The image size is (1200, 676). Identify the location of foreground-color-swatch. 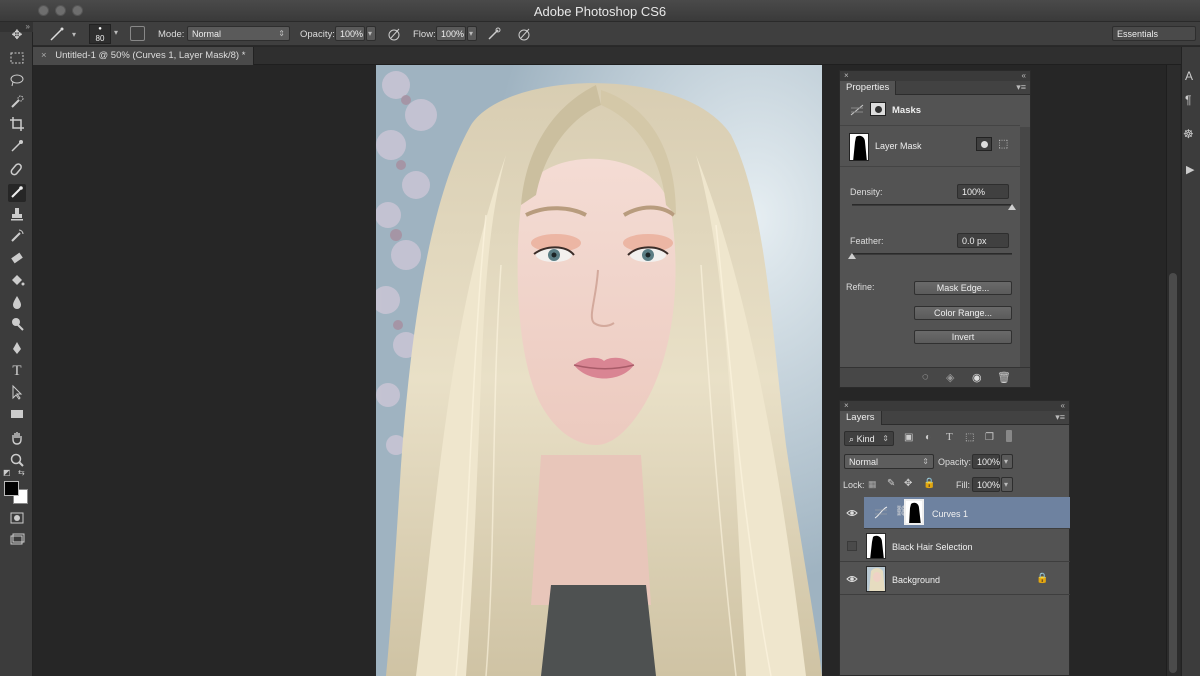
(11, 488).